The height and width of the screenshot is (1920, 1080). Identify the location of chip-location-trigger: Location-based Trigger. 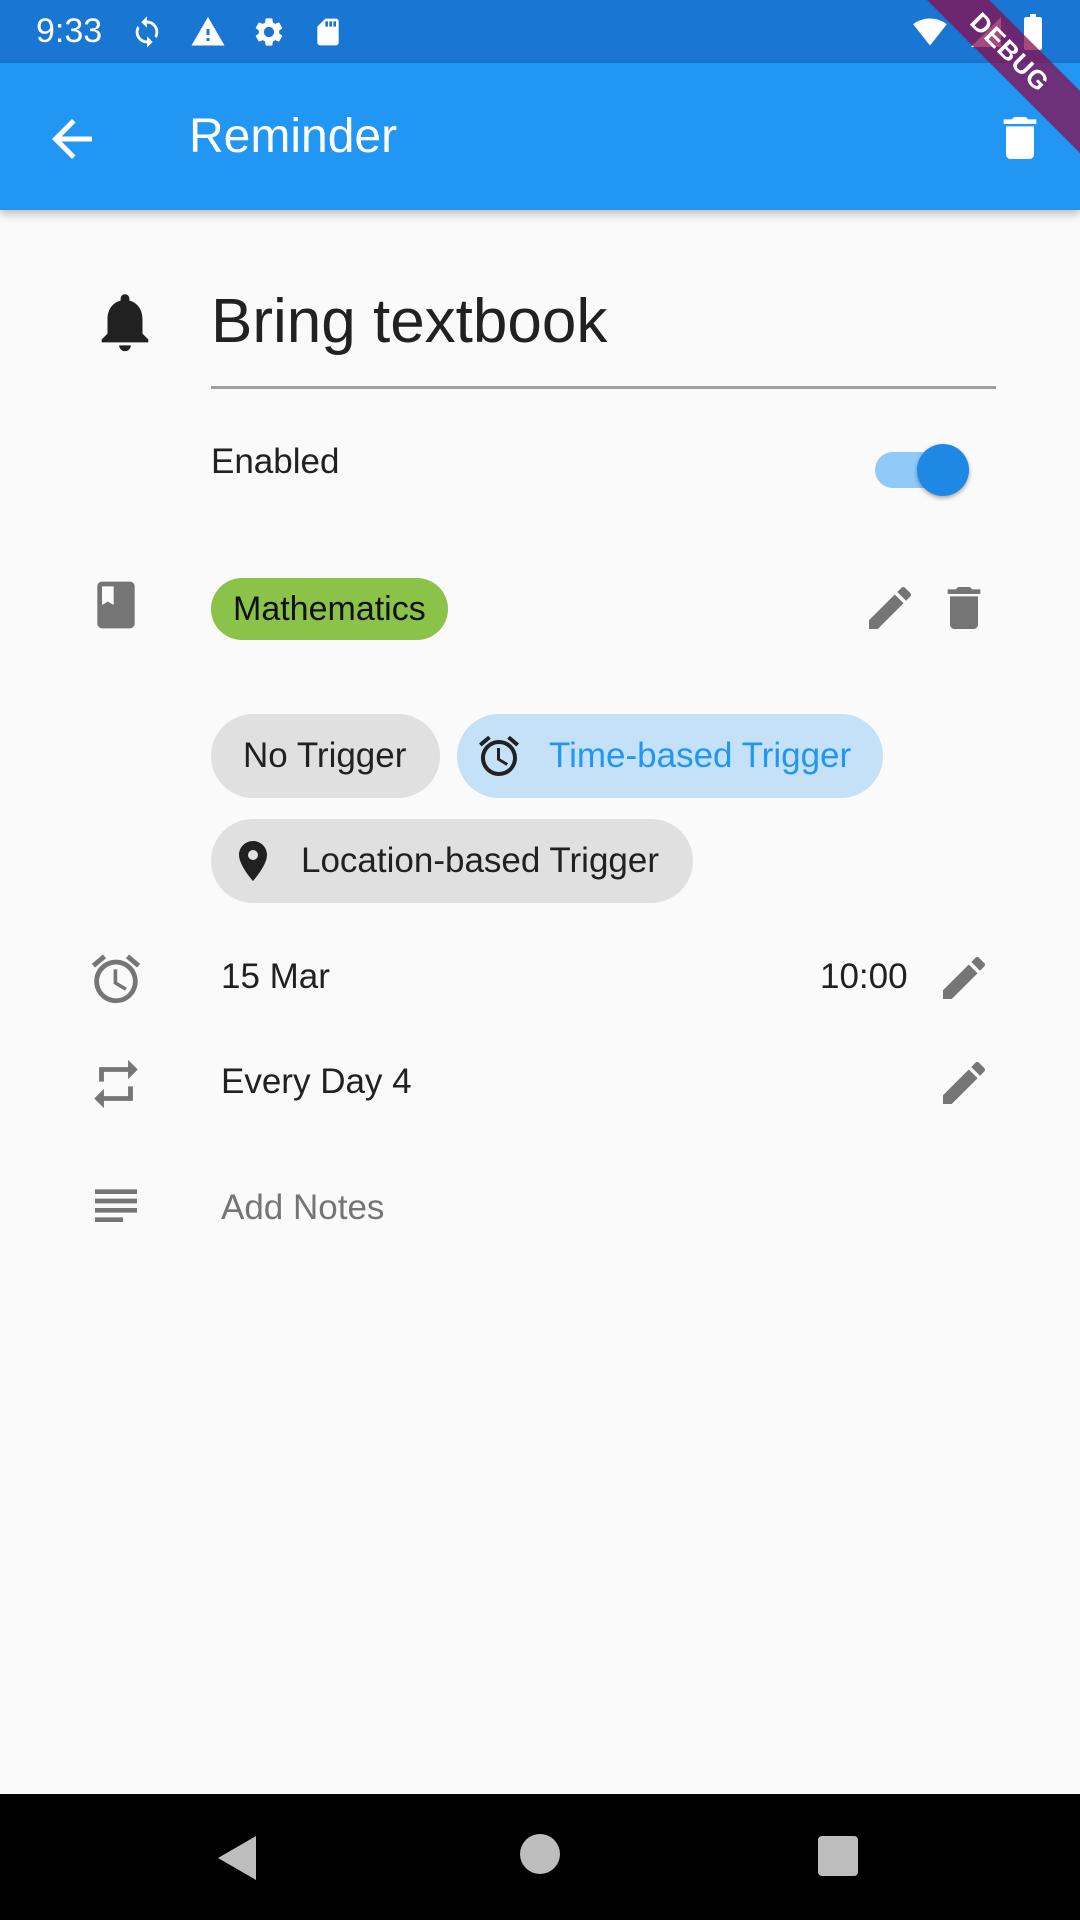
(452, 861).